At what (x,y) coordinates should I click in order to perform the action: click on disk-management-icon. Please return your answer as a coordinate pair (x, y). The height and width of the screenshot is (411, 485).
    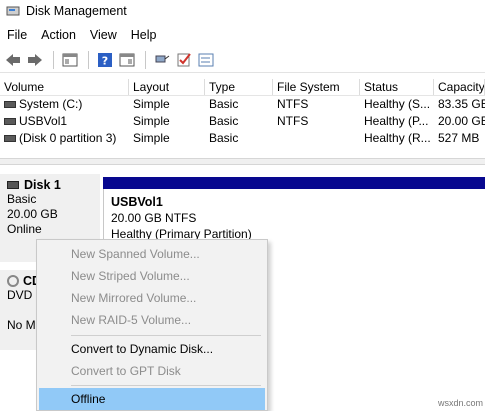
    Looking at the image, I should click on (13, 11).